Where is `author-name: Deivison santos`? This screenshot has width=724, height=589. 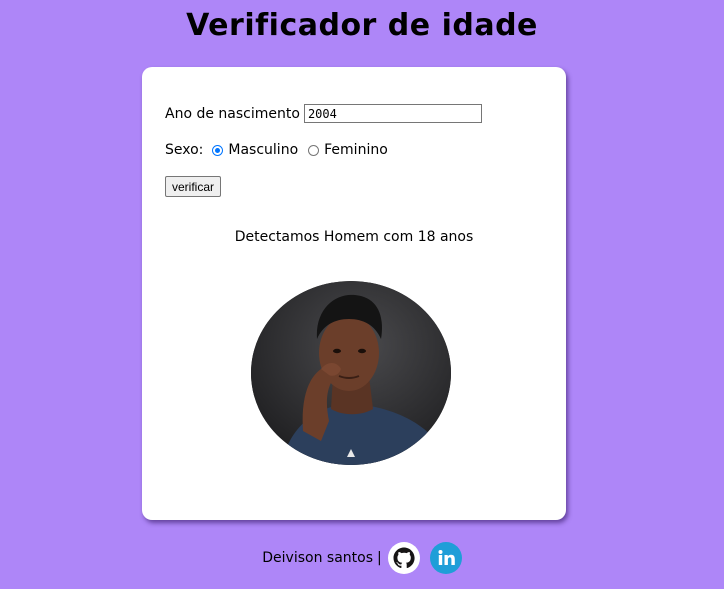 author-name: Deivison santos is located at coordinates (318, 558).